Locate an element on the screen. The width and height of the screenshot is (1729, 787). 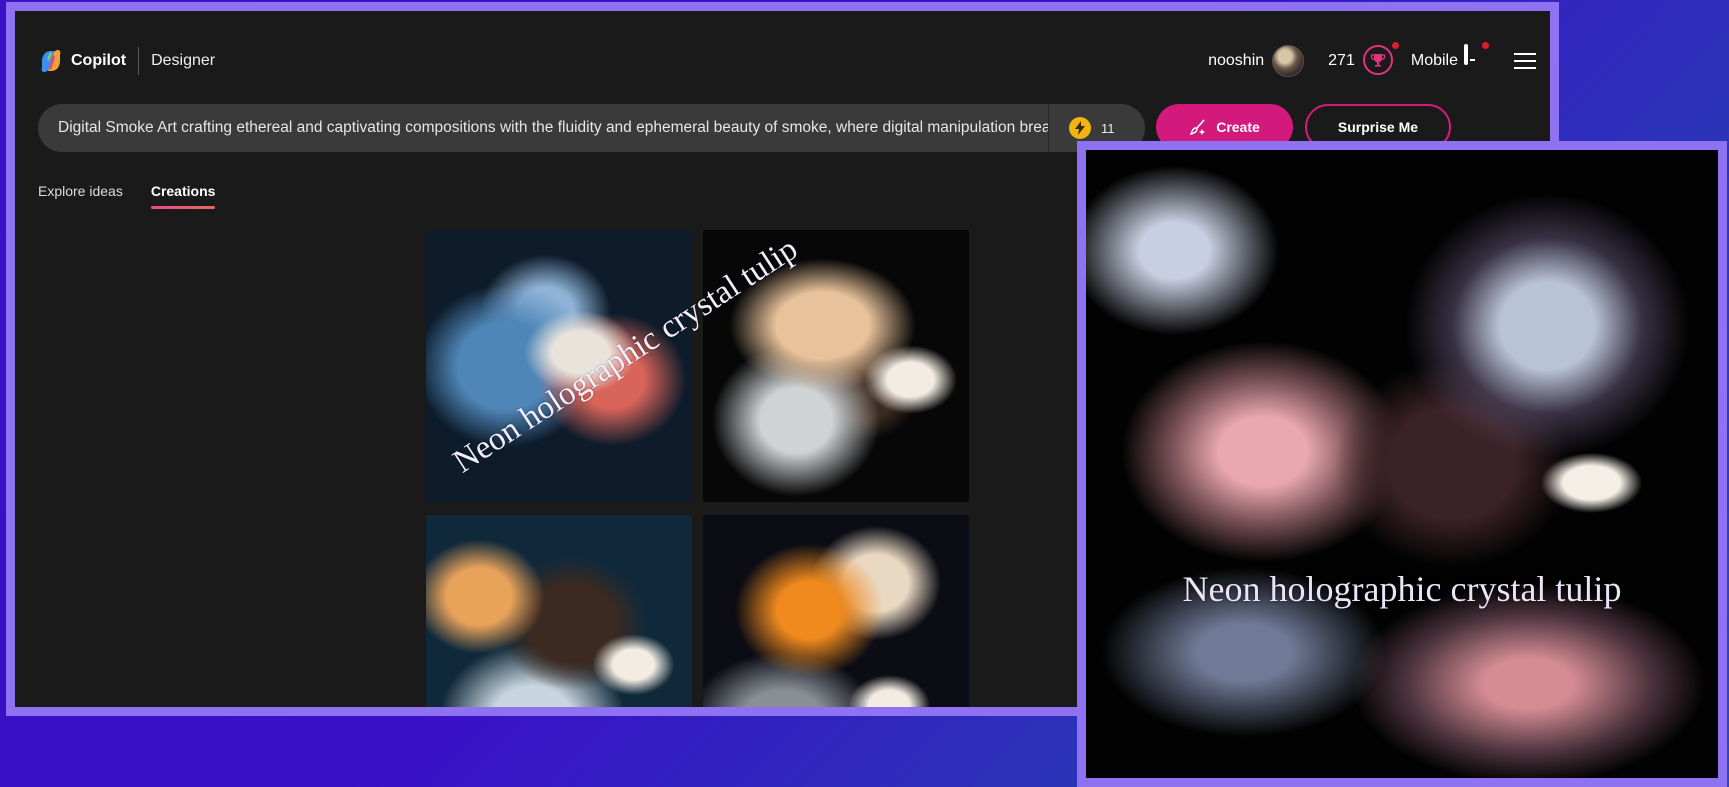
avatar is located at coordinates (1288, 61).